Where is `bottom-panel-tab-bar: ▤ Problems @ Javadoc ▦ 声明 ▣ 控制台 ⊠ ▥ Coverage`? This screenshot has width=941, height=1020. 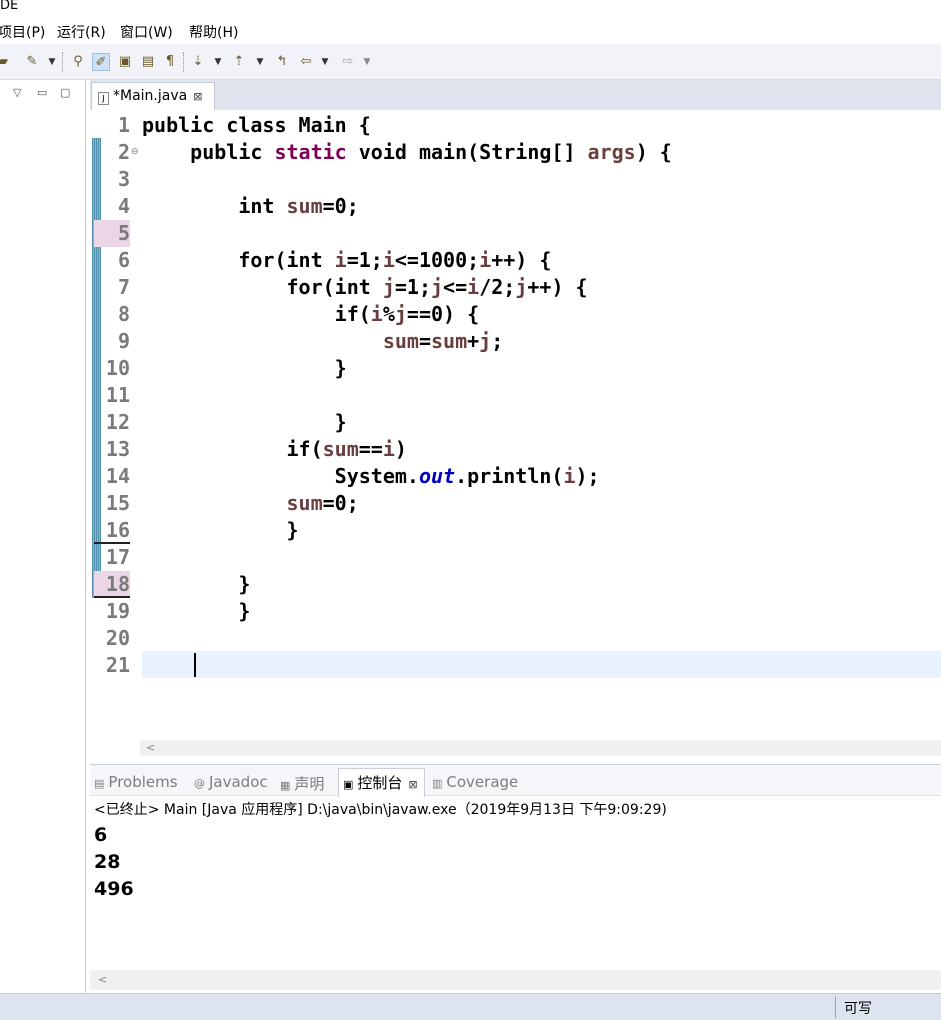 bottom-panel-tab-bar: ▤ Problems @ Javadoc ▦ 声明 ▣ 控制台 ⊠ ▥ Coverage is located at coordinates (515, 780).